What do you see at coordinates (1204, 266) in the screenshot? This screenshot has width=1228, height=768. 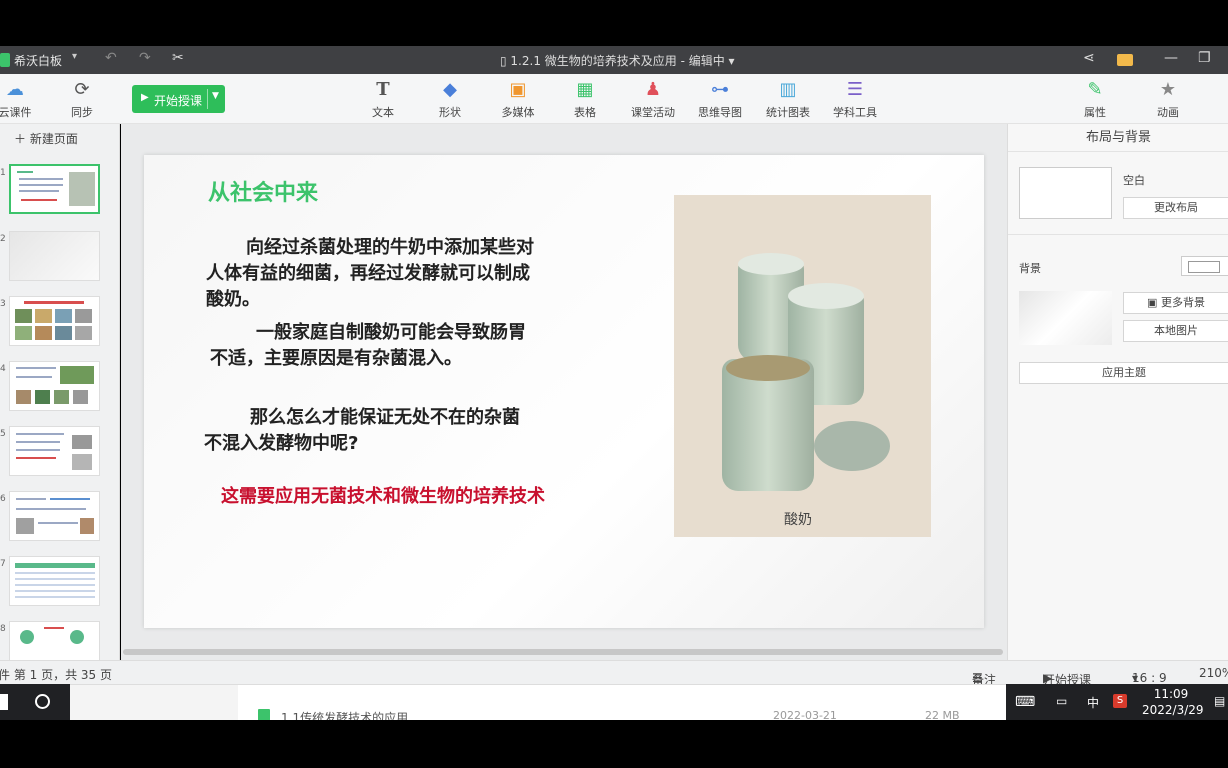 I see `background-color-swatch` at bounding box center [1204, 266].